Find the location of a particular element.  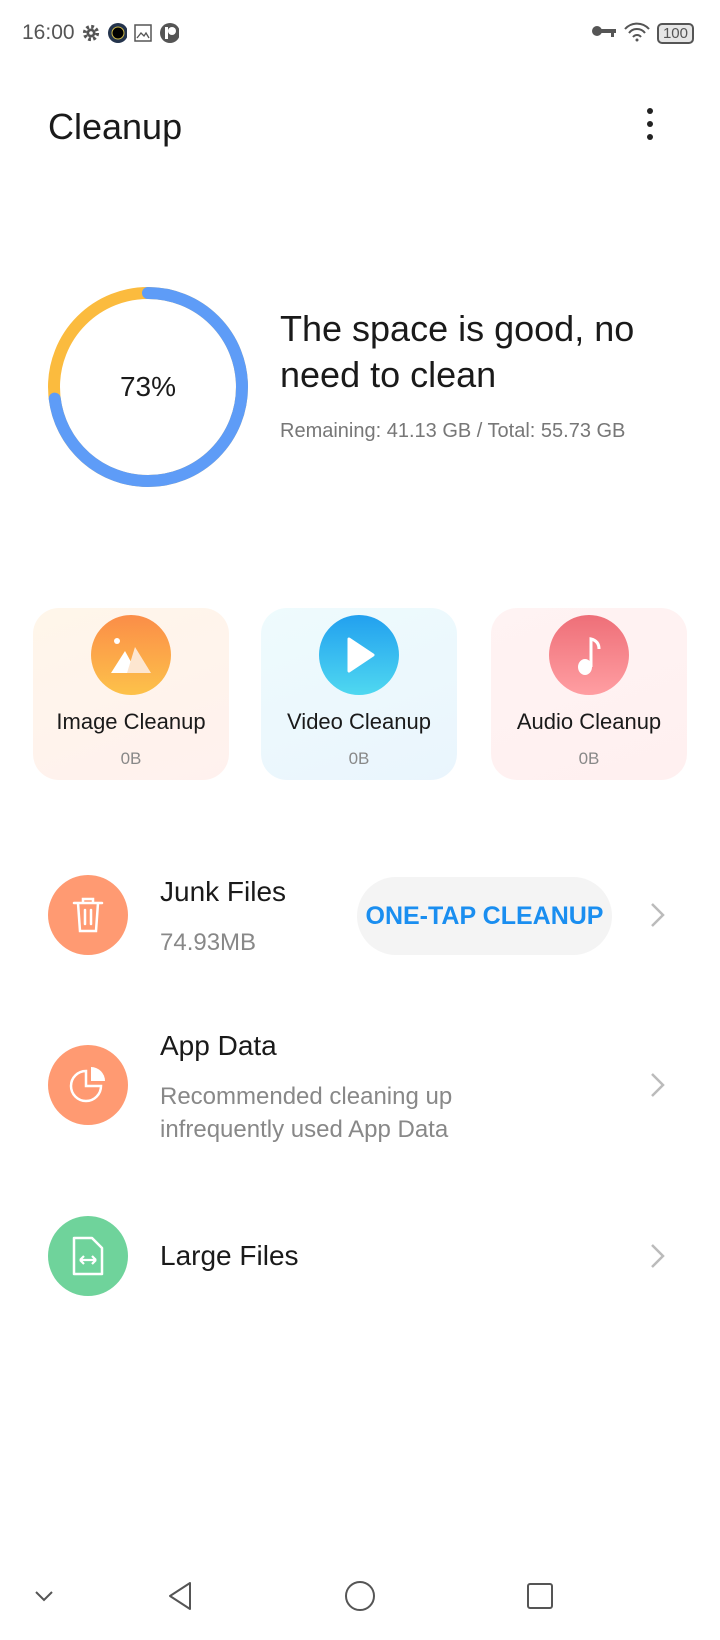

card-label: Video Cleanup is located at coordinates (359, 721).